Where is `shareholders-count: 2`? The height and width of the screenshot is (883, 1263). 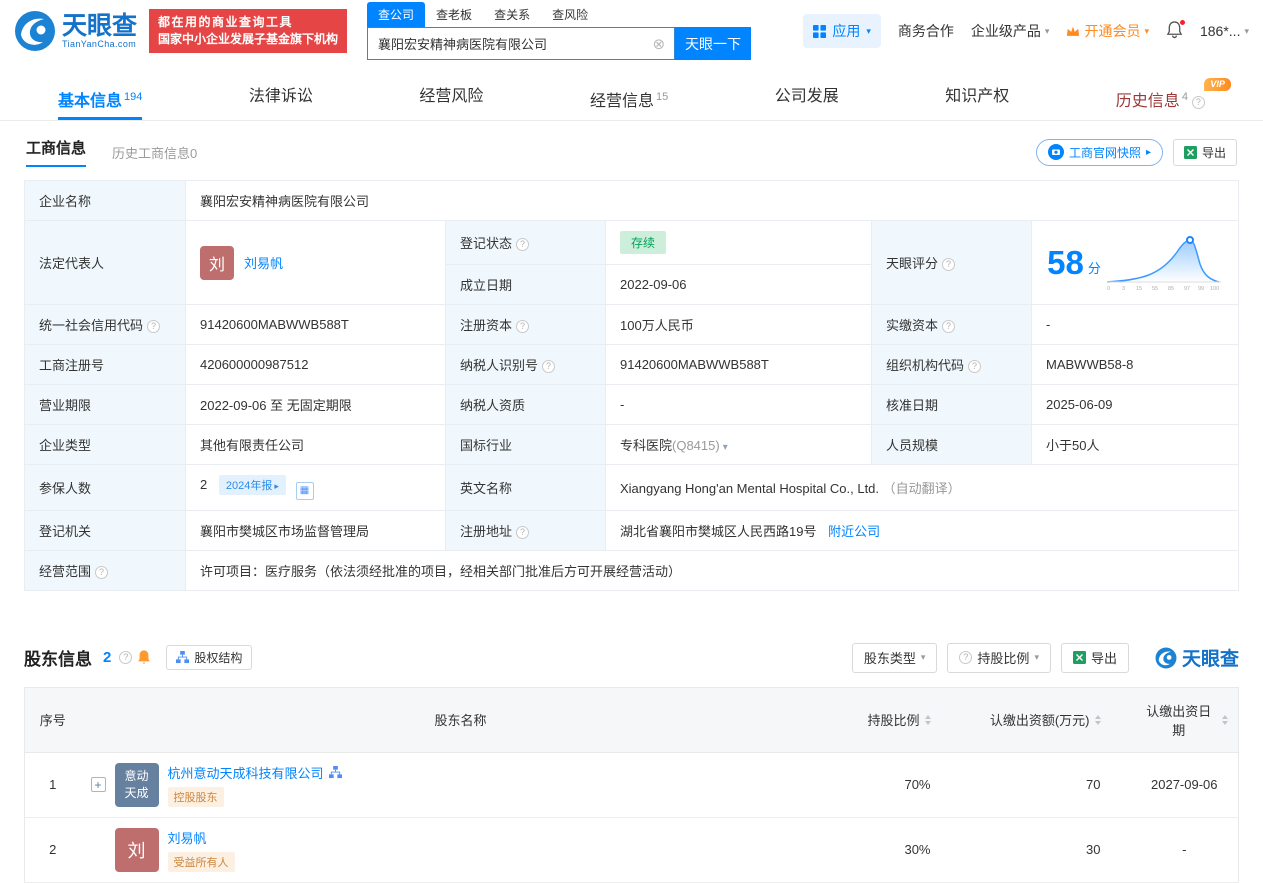
shareholders-count: 2 is located at coordinates (107, 657).